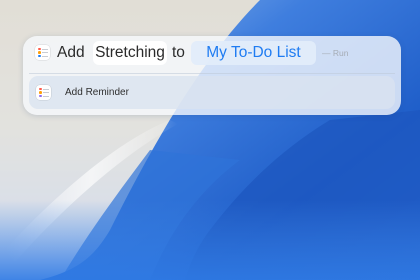  What do you see at coordinates (97, 92) in the screenshot?
I see `result-label: Add Reminder` at bounding box center [97, 92].